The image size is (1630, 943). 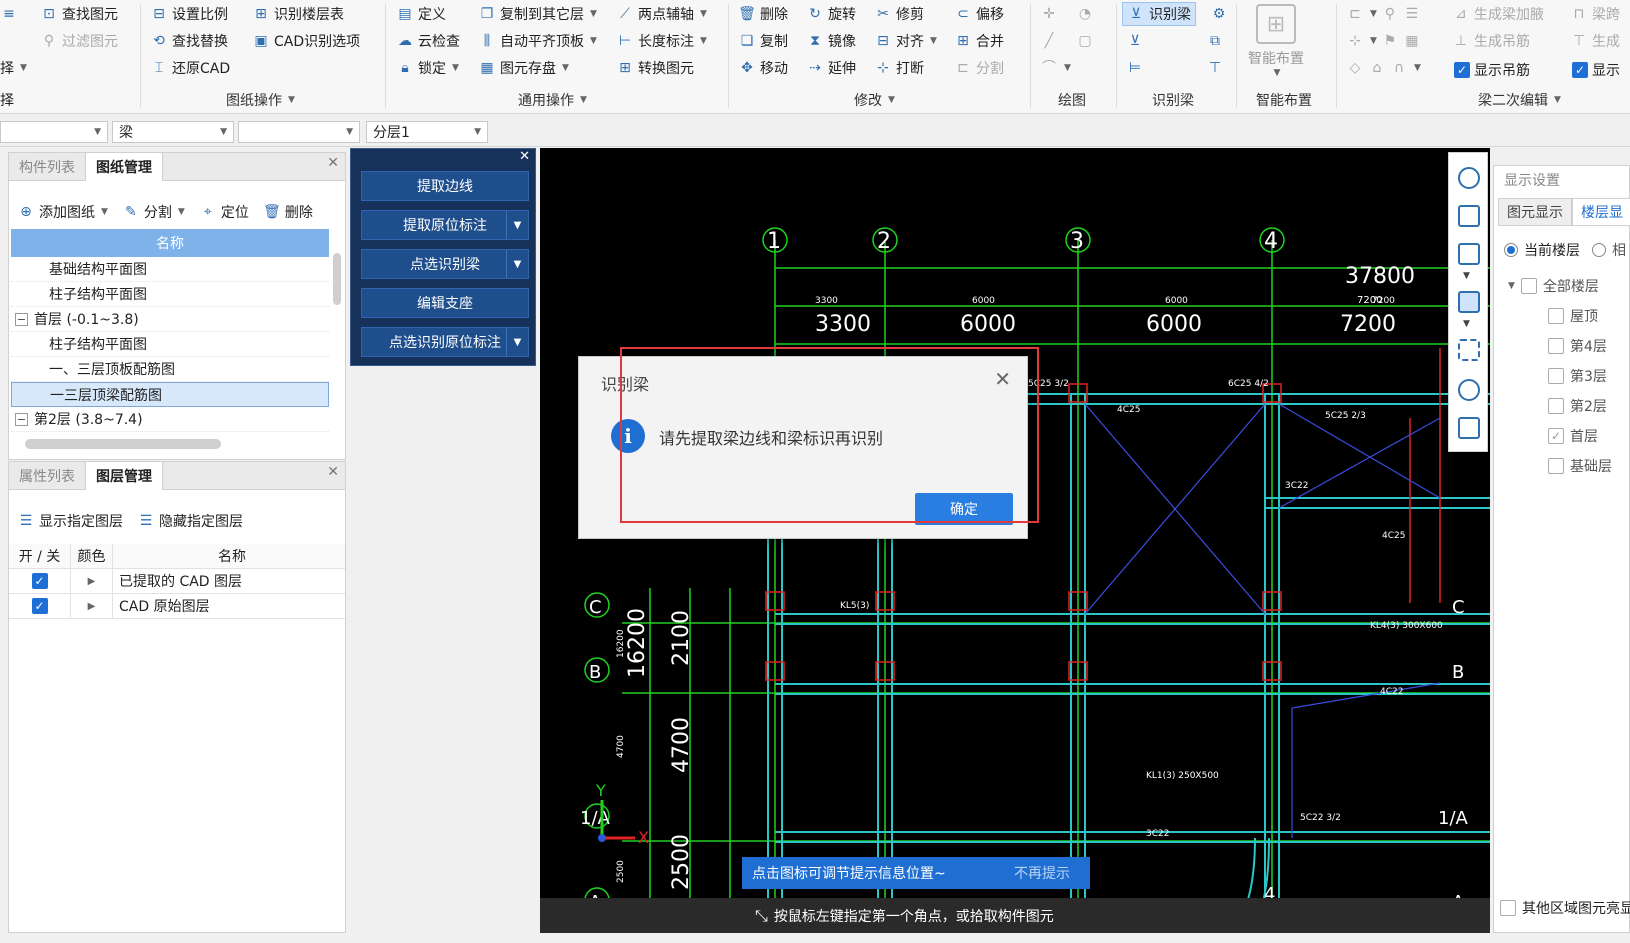 I want to click on beam-edit-b-button: ⊹ ▼ ⚑ ▦, so click(x=1383, y=41).